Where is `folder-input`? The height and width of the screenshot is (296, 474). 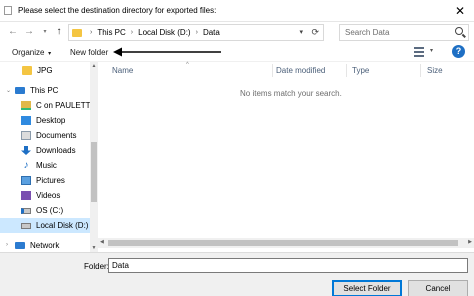 folder-input is located at coordinates (288, 265).